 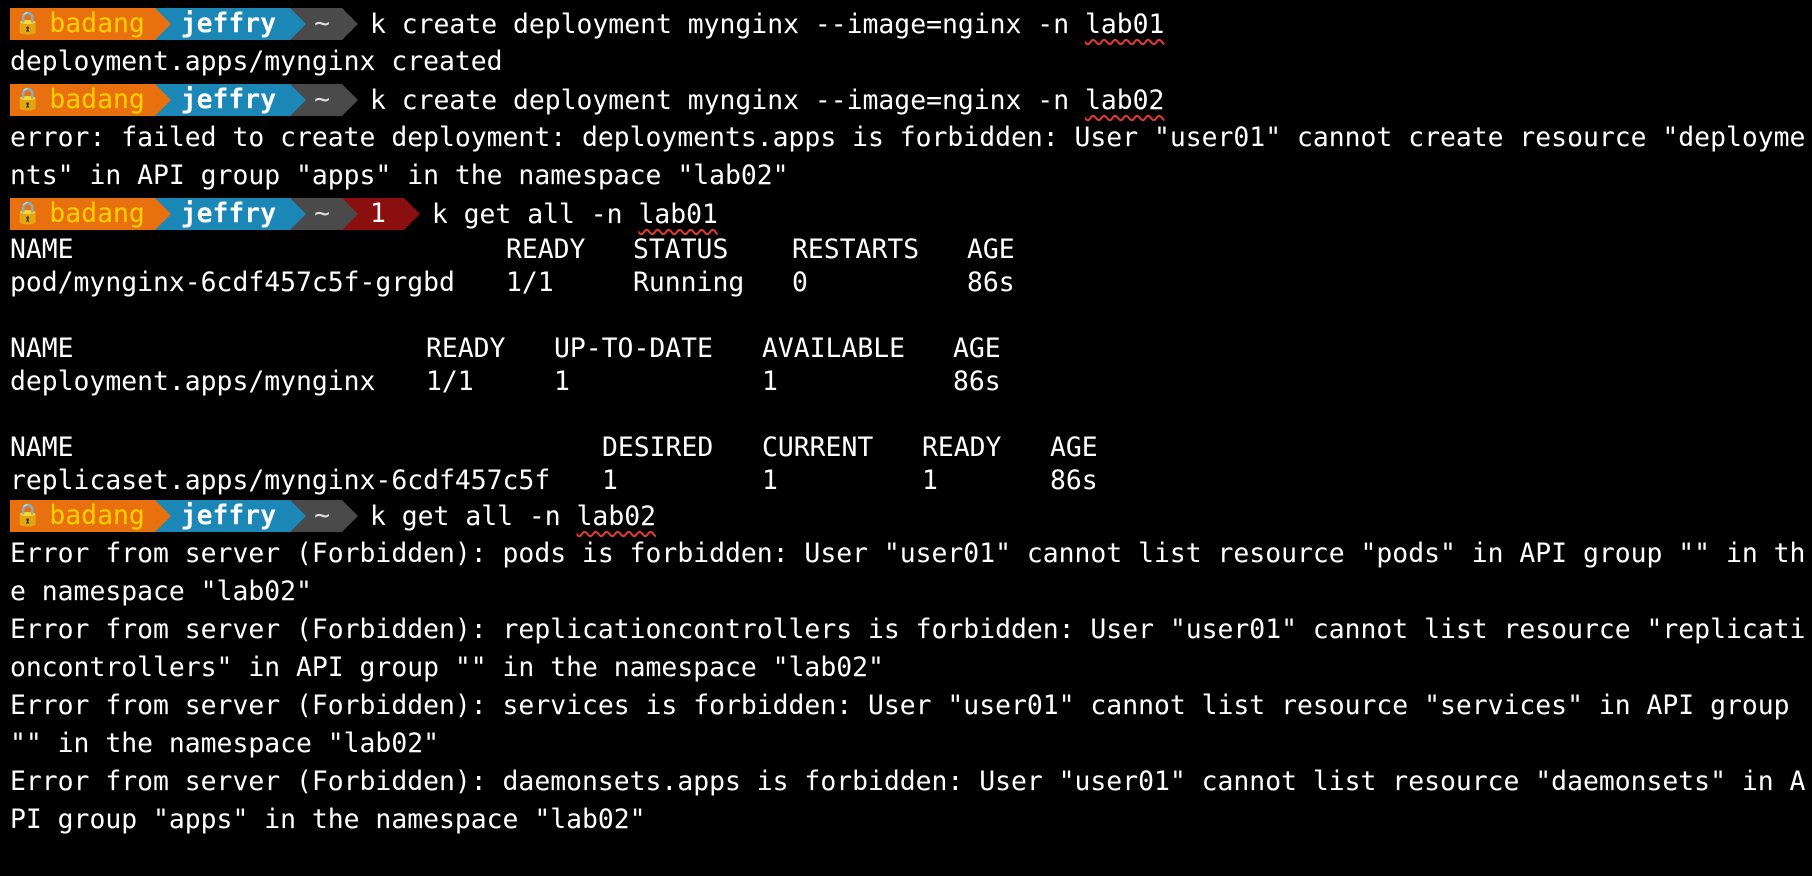 I want to click on command-text: k get all -n lab01, so click(x=574, y=214).